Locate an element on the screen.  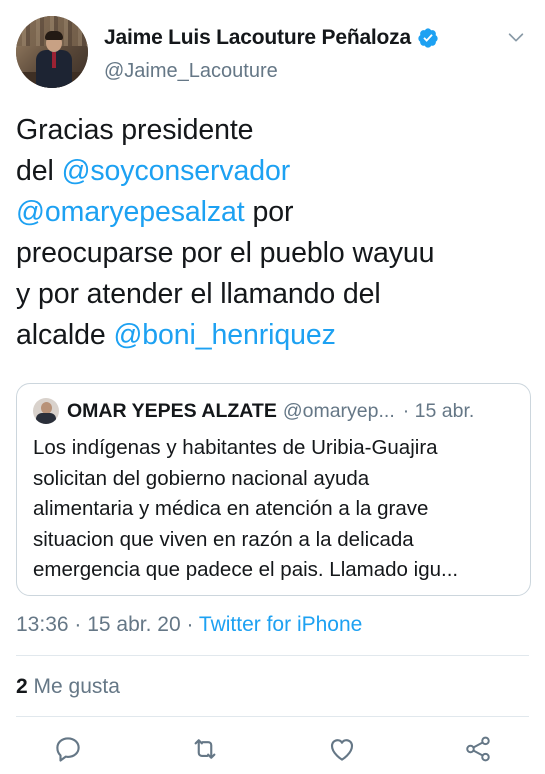
tweet-text-span: alcalde is located at coordinates (65, 335).